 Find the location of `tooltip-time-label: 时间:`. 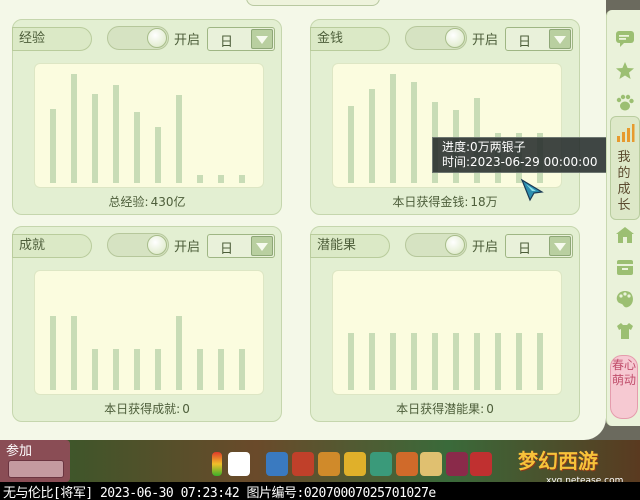

tooltip-time-label: 时间: is located at coordinates (456, 162).